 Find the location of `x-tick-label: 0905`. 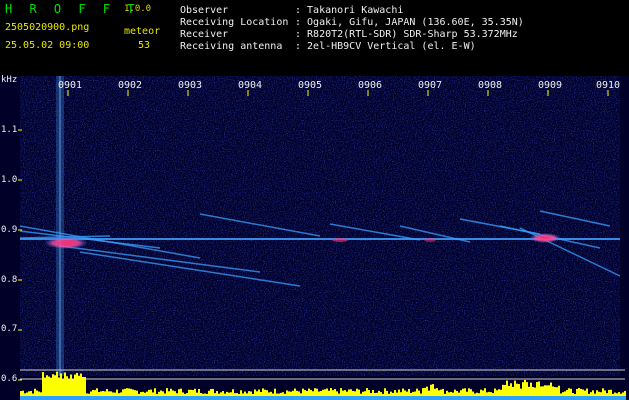

x-tick-label: 0905 is located at coordinates (310, 85).